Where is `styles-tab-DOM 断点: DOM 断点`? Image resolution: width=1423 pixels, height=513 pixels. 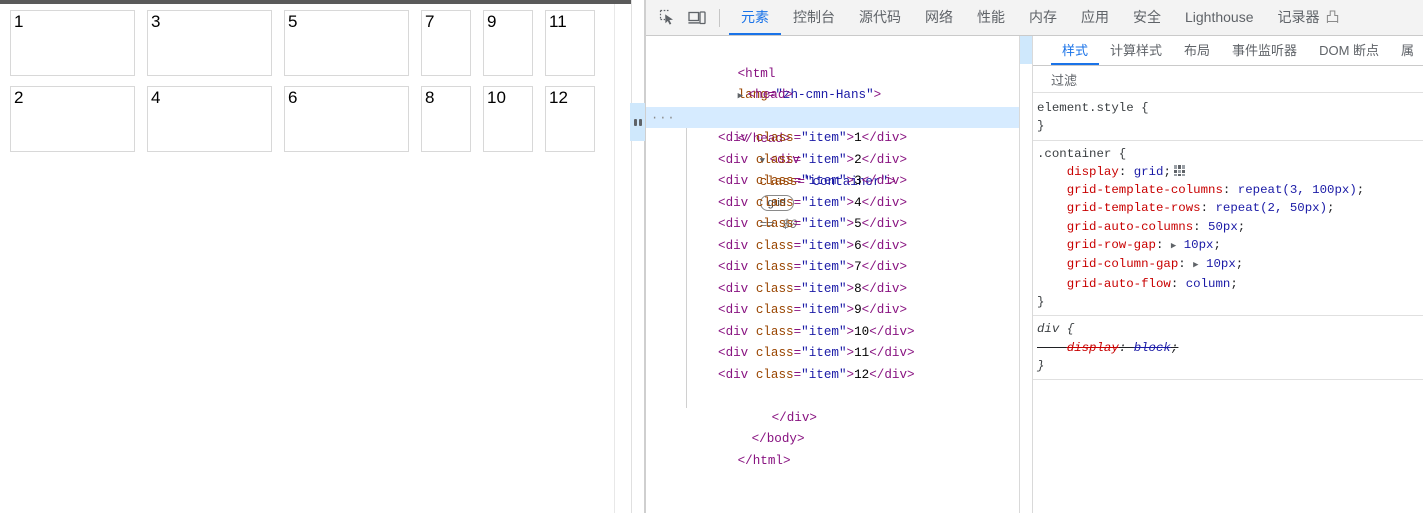 styles-tab-DOM 断点: DOM 断点 is located at coordinates (1349, 50).